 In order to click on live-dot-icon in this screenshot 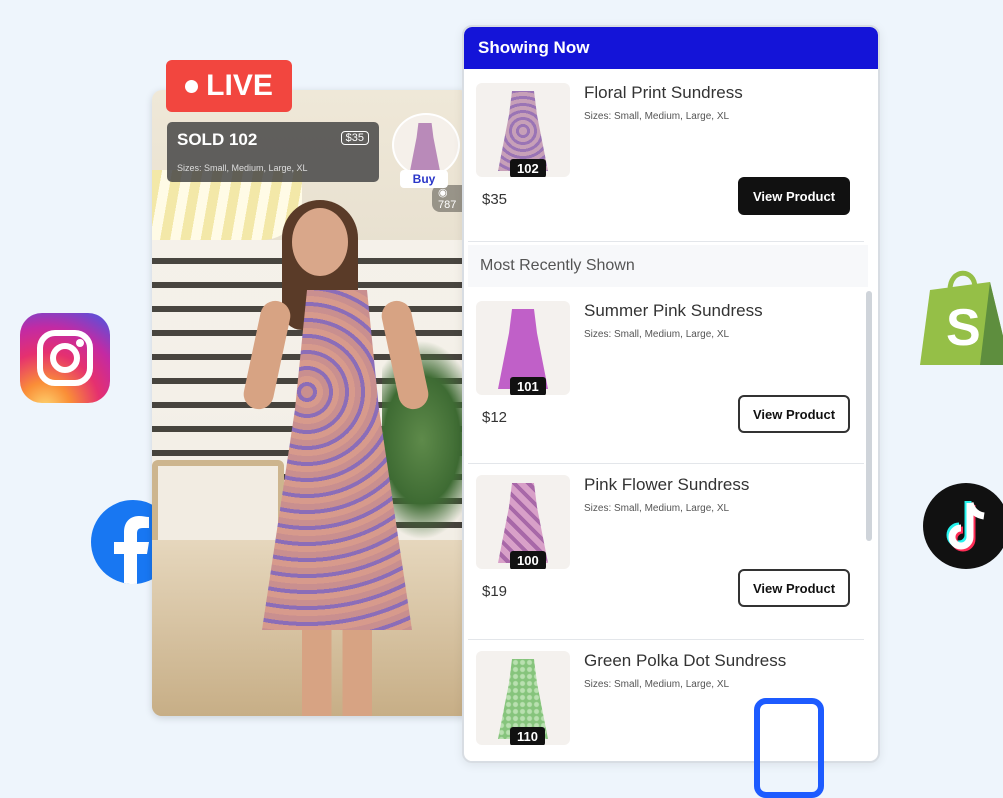, I will do `click(192, 86)`.